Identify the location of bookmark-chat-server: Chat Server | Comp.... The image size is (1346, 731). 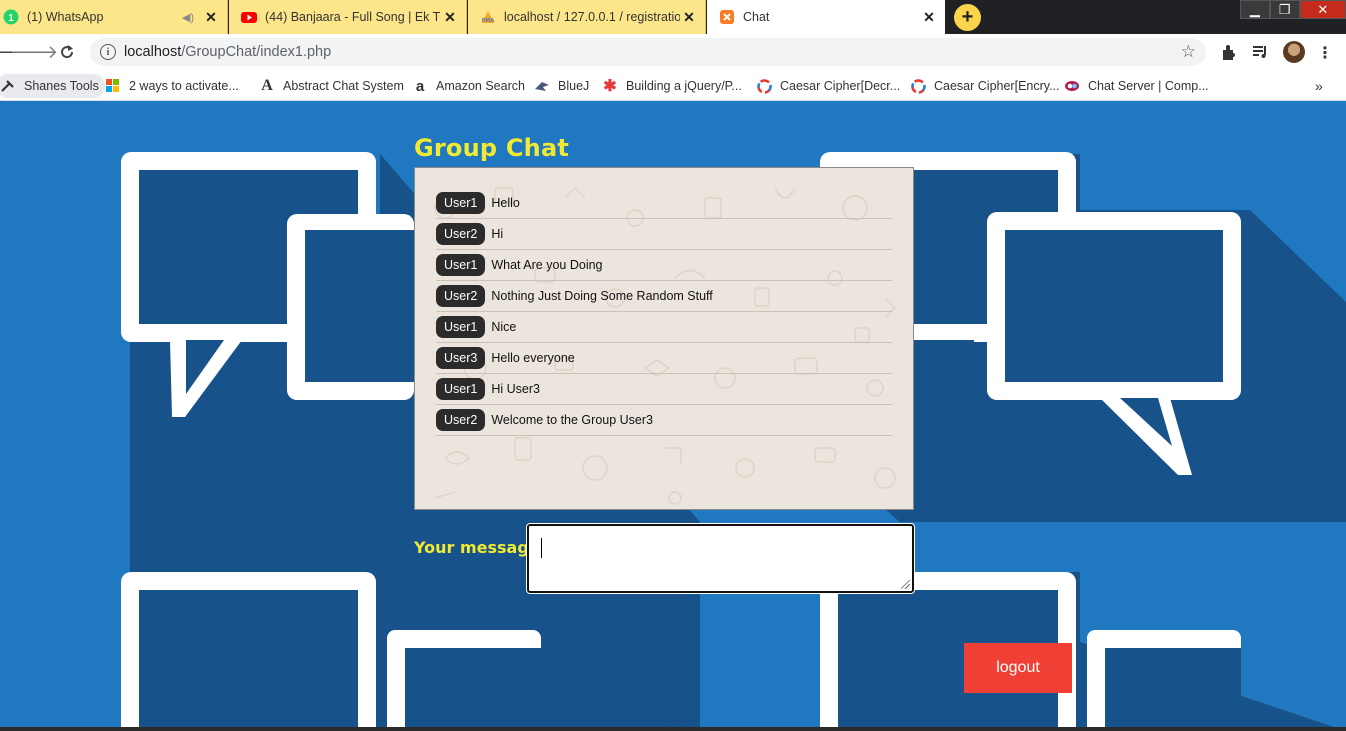
(1136, 86).